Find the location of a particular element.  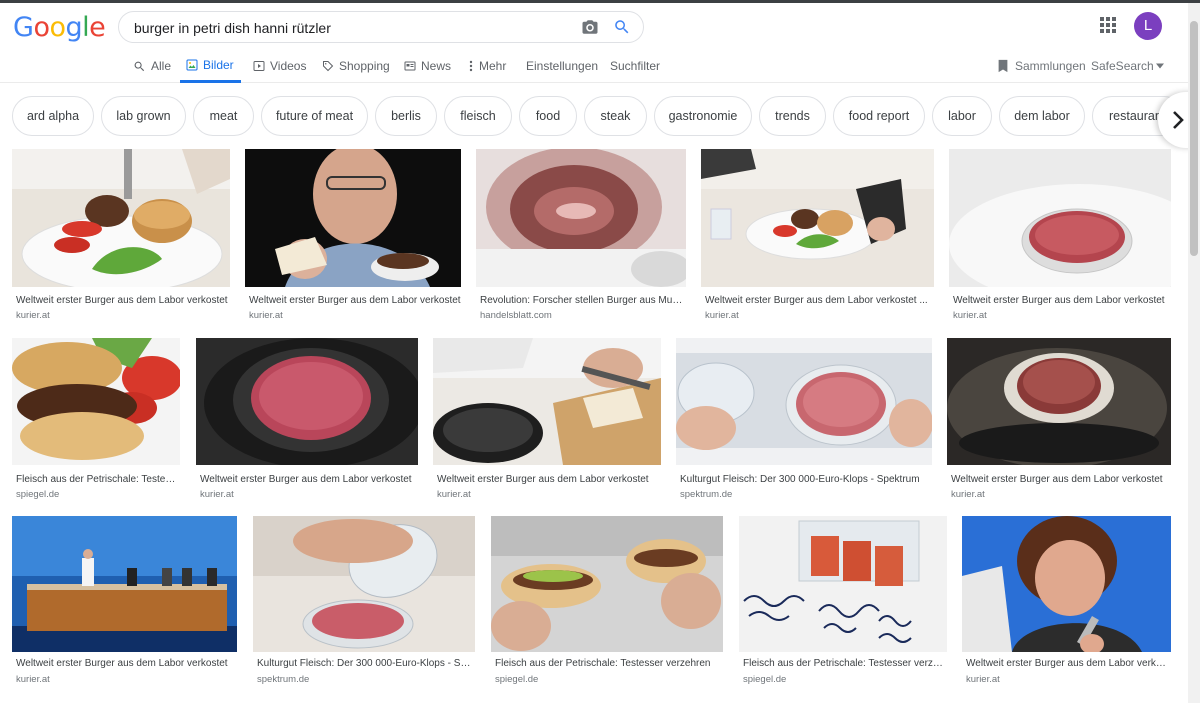

result-source: handelsblatt.com is located at coordinates (516, 315).